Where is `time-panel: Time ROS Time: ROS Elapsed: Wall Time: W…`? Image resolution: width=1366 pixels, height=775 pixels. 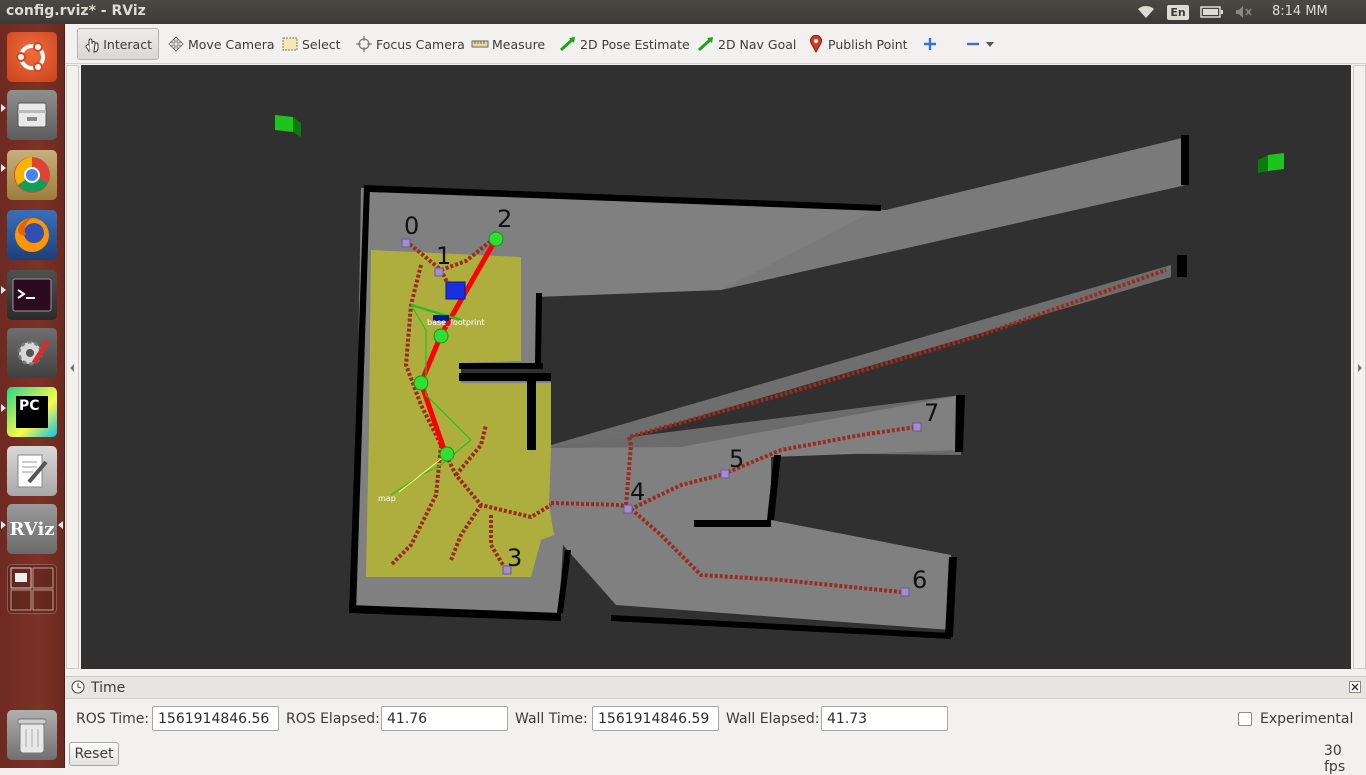 time-panel: Time ROS Time: ROS Elapsed: Wall Time: W… is located at coordinates (715, 725).